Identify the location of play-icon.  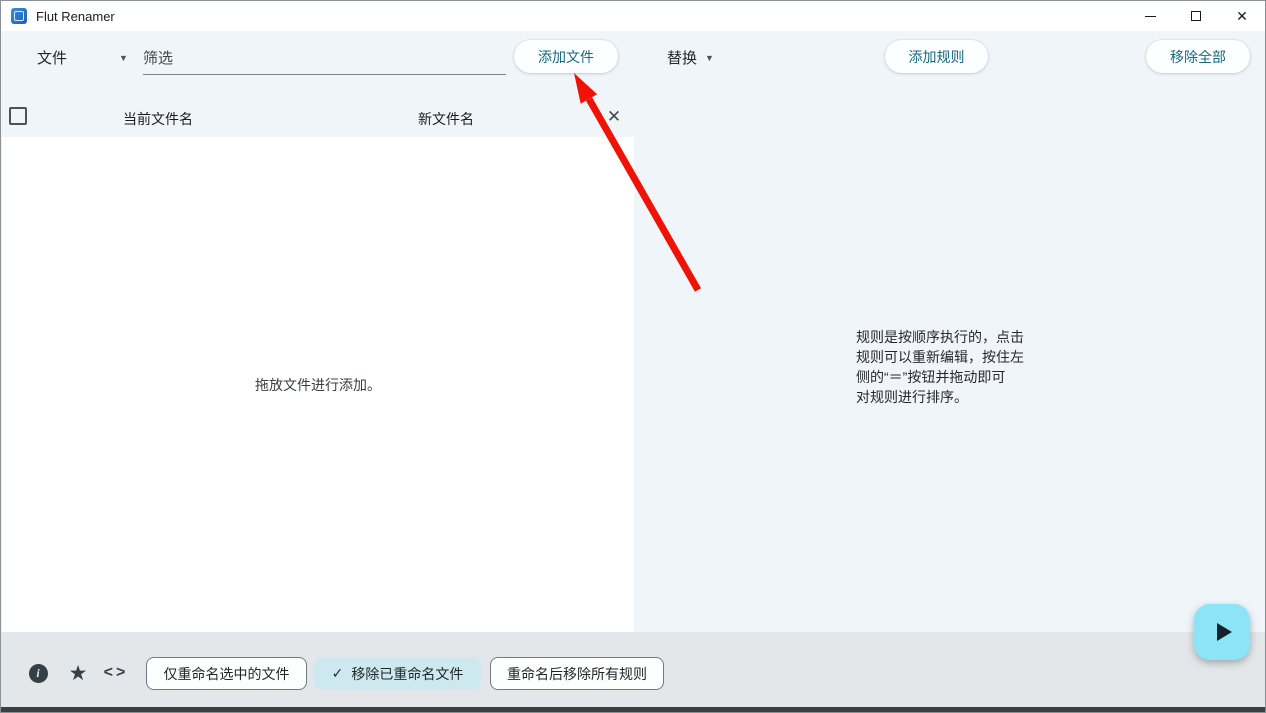
(1224, 632).